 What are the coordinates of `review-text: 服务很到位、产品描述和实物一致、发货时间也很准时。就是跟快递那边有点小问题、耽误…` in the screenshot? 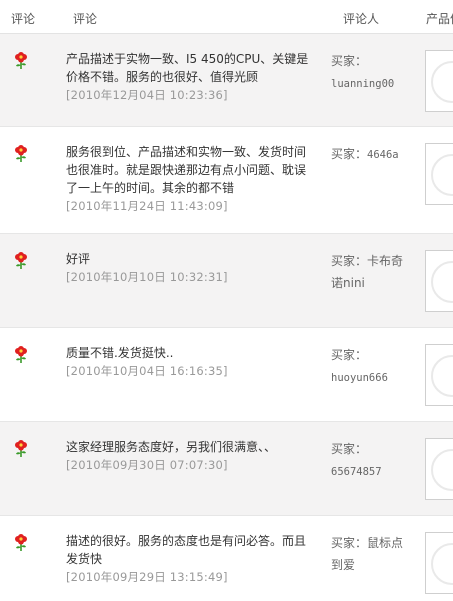 It's located at (186, 170).